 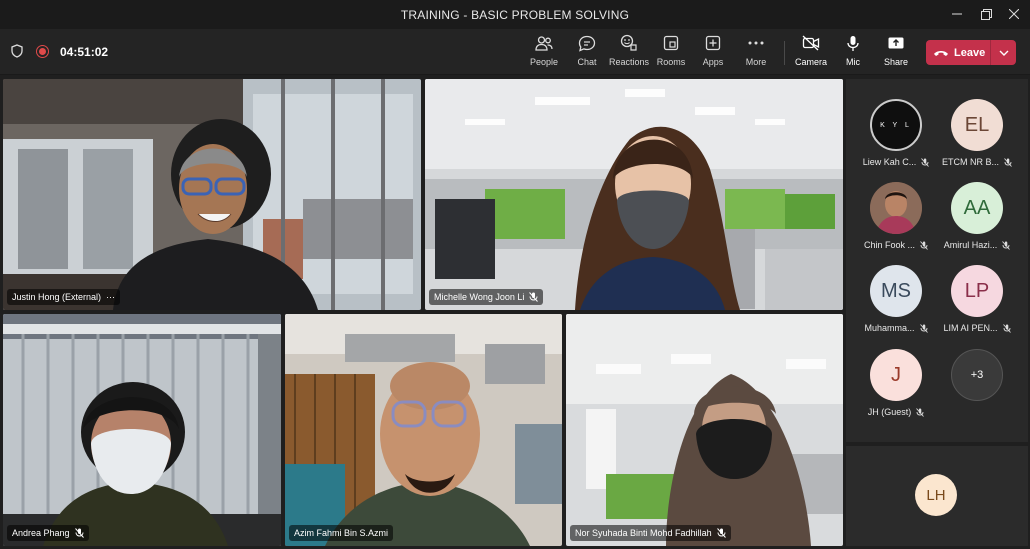 What do you see at coordinates (896, 208) in the screenshot?
I see `avatar-photo` at bounding box center [896, 208].